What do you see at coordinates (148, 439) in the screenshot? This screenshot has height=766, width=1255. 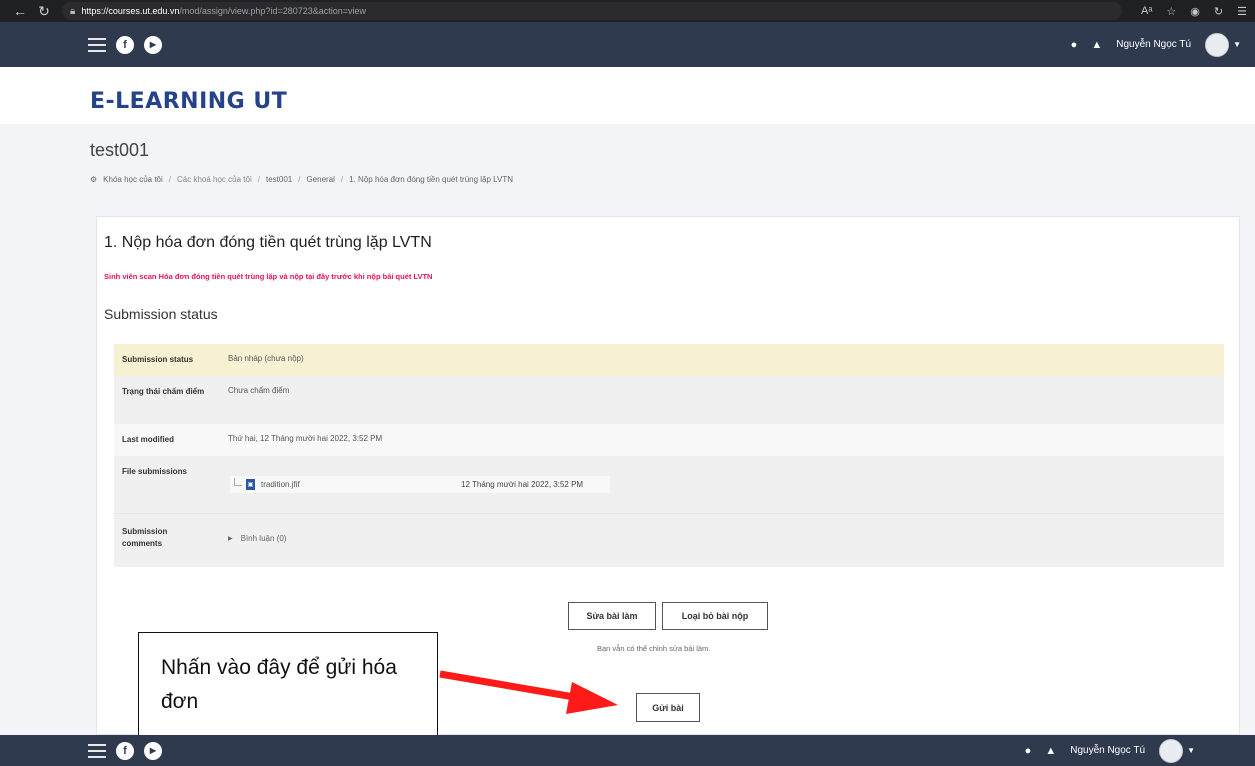 I see `row-label: Last modified` at bounding box center [148, 439].